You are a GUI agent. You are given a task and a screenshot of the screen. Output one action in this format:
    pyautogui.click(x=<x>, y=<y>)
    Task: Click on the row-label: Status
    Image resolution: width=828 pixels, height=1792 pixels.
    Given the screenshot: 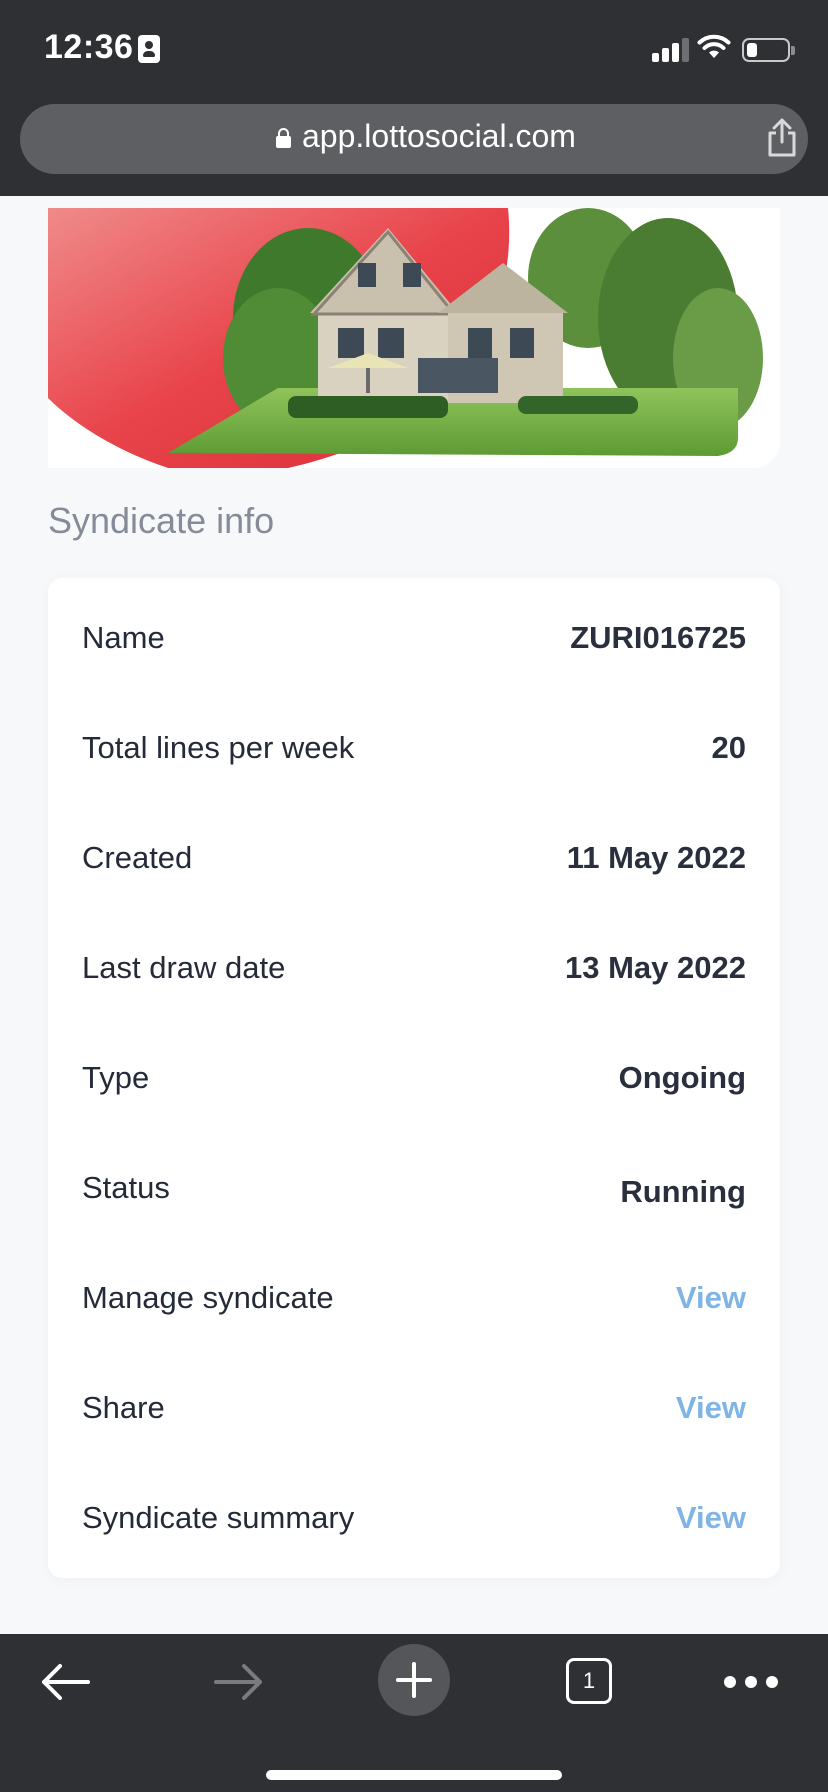 What is the action you would take?
    pyautogui.click(x=126, y=1187)
    